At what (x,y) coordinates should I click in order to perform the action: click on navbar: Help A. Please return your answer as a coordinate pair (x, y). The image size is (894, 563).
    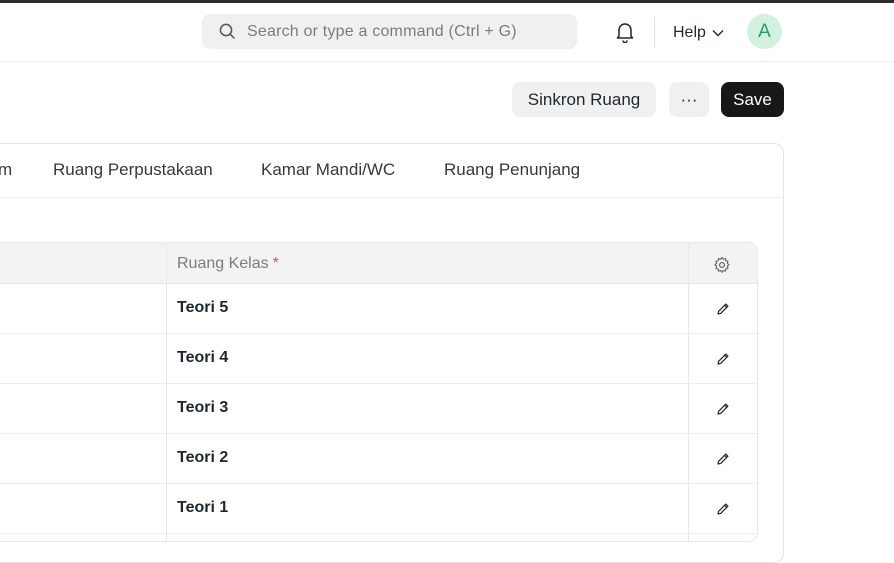
    Looking at the image, I should click on (447, 32).